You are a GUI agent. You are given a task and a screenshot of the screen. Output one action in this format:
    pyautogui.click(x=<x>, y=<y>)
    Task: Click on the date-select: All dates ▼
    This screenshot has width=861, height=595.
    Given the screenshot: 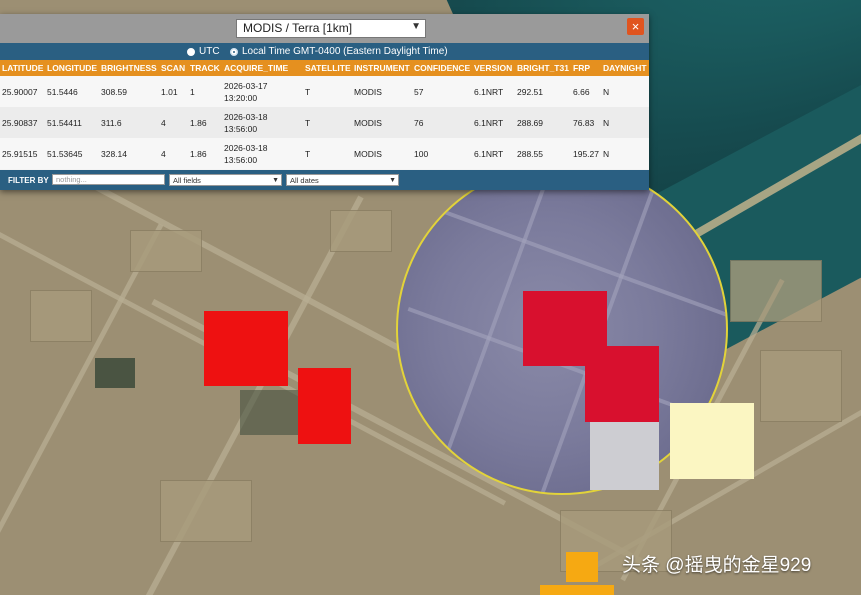 What is the action you would take?
    pyautogui.click(x=342, y=180)
    